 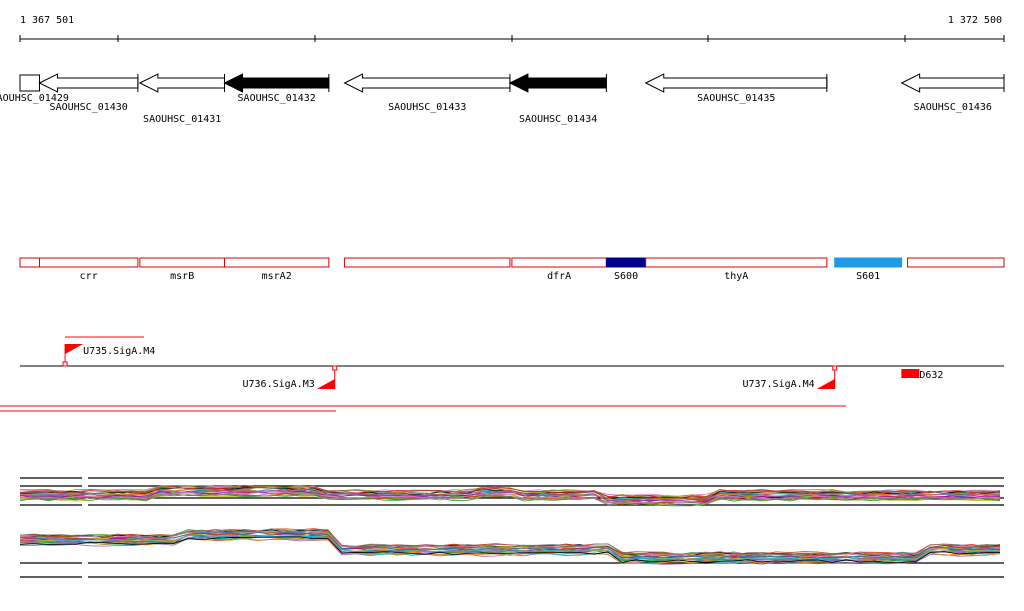 I want to click on annotation-s601: S601, so click(x=868, y=269).